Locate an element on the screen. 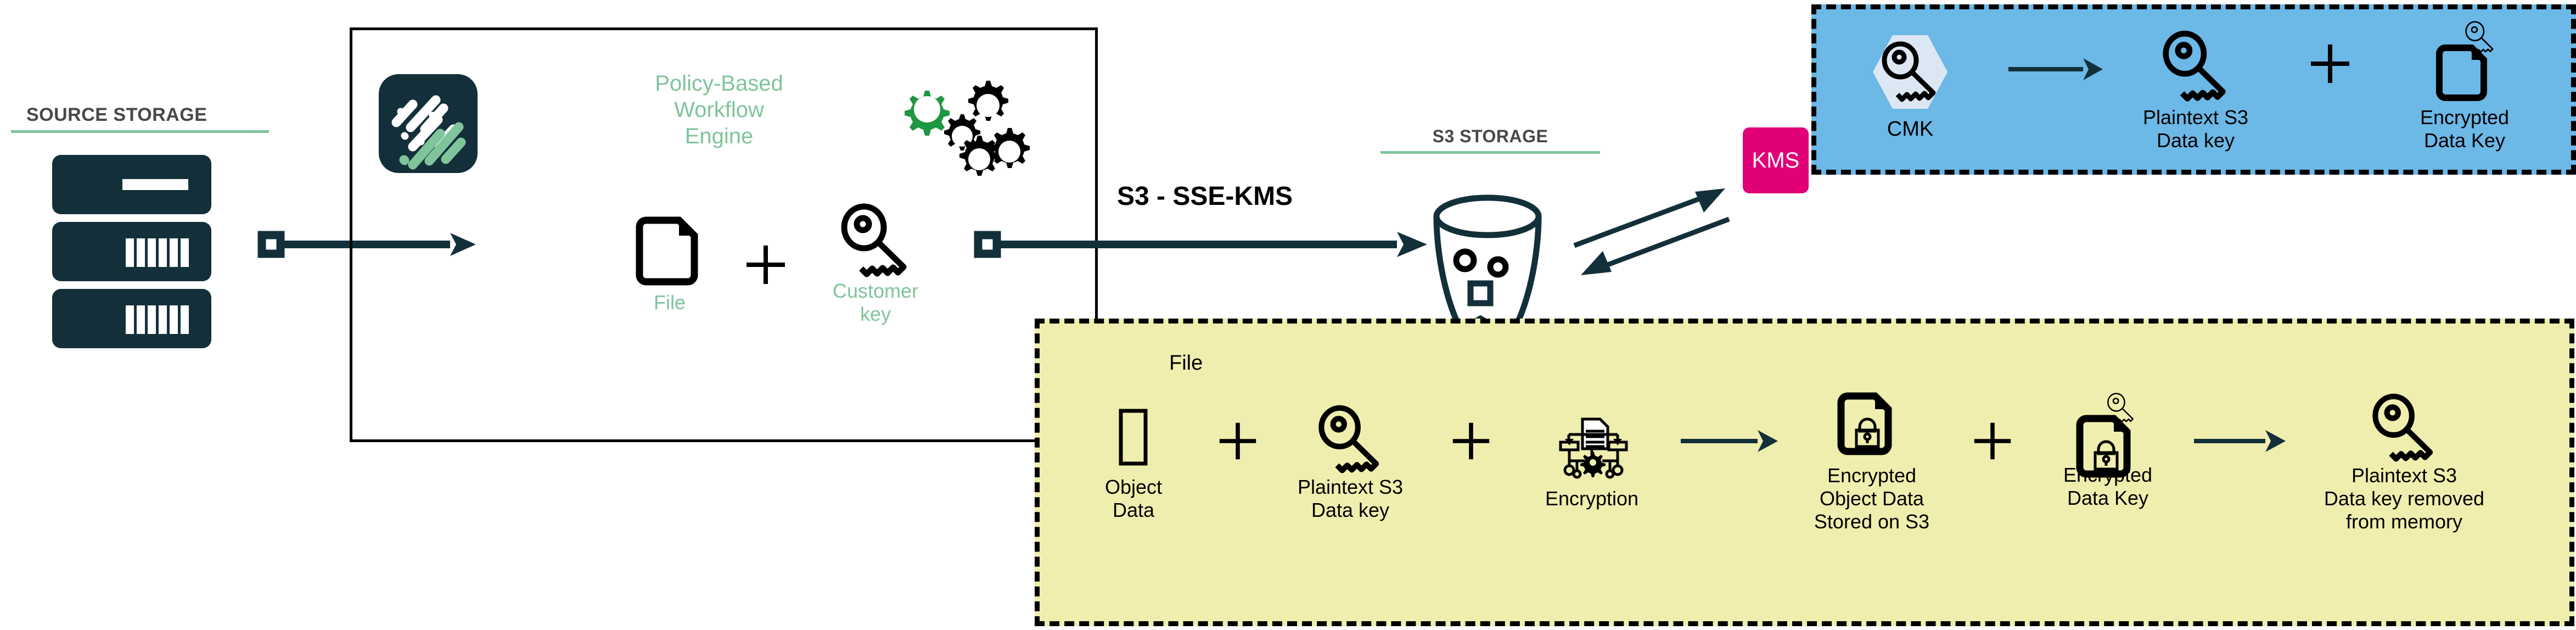  encrypted-object-icon is located at coordinates (1871, 425).